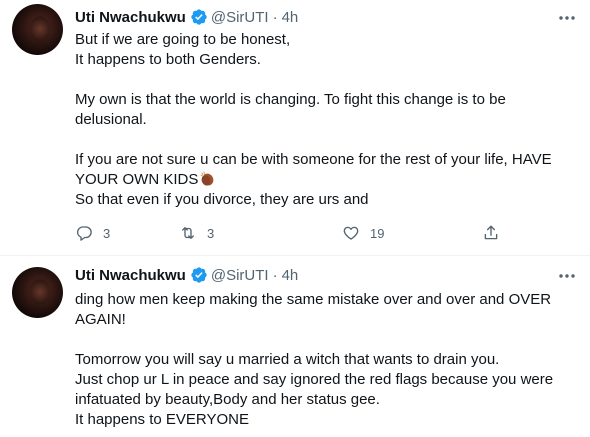 The height and width of the screenshot is (437, 590). What do you see at coordinates (84, 233) in the screenshot?
I see `reply-icon` at bounding box center [84, 233].